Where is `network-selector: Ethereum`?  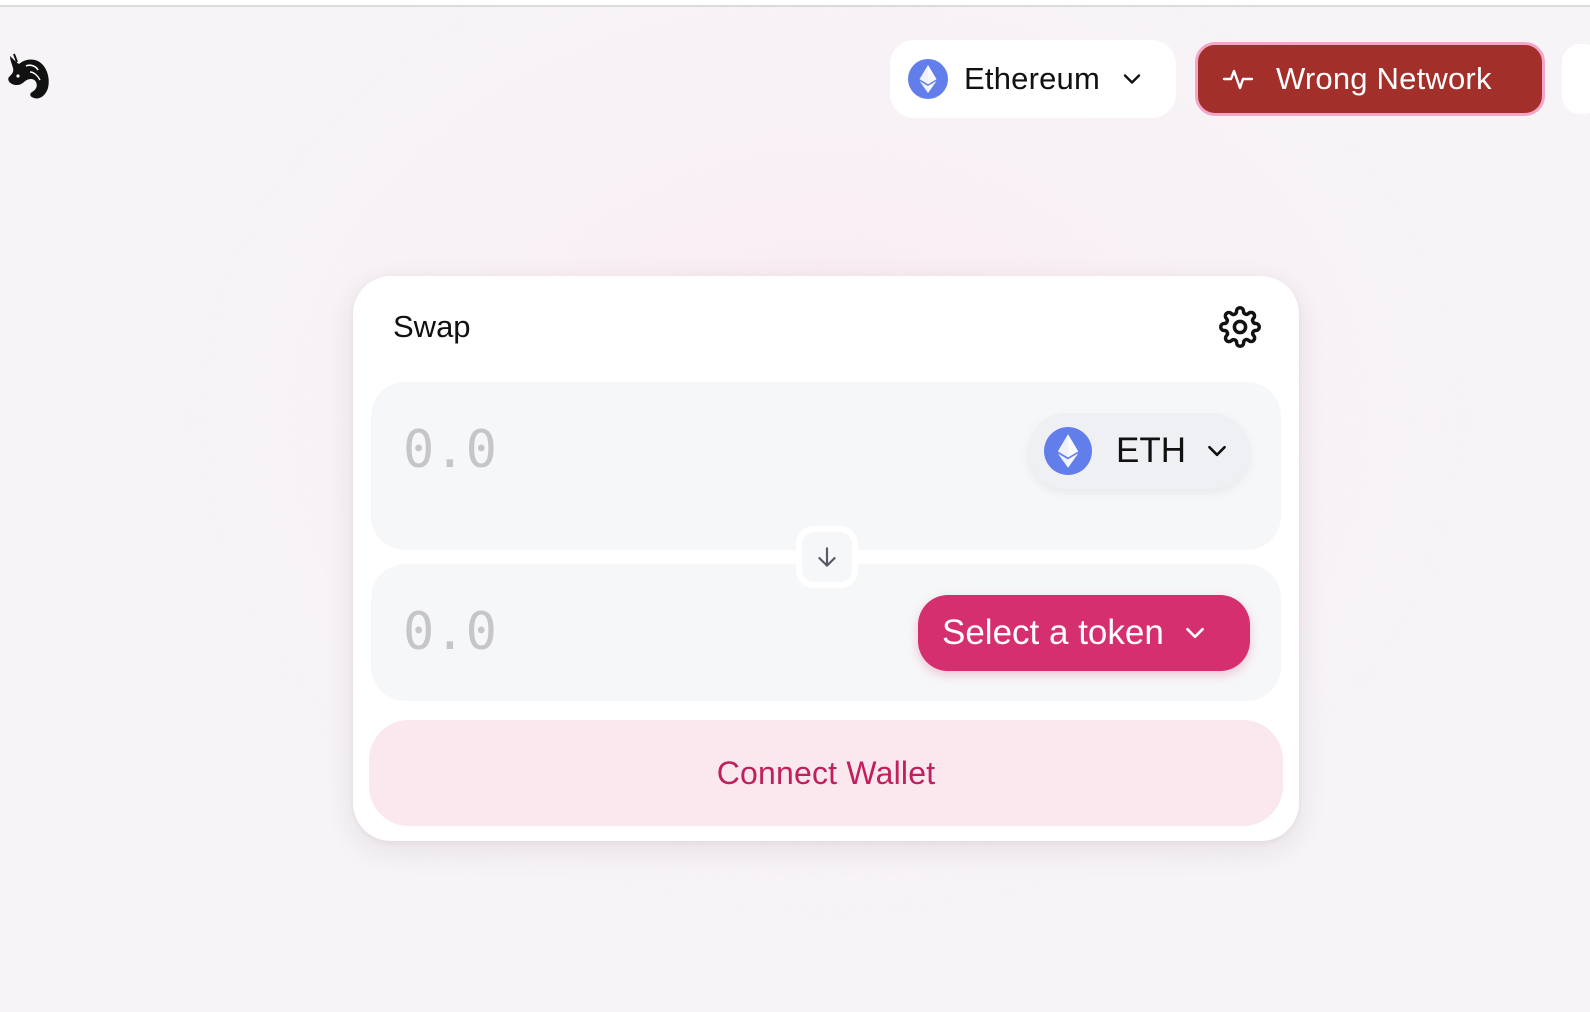
network-selector: Ethereum is located at coordinates (1033, 79).